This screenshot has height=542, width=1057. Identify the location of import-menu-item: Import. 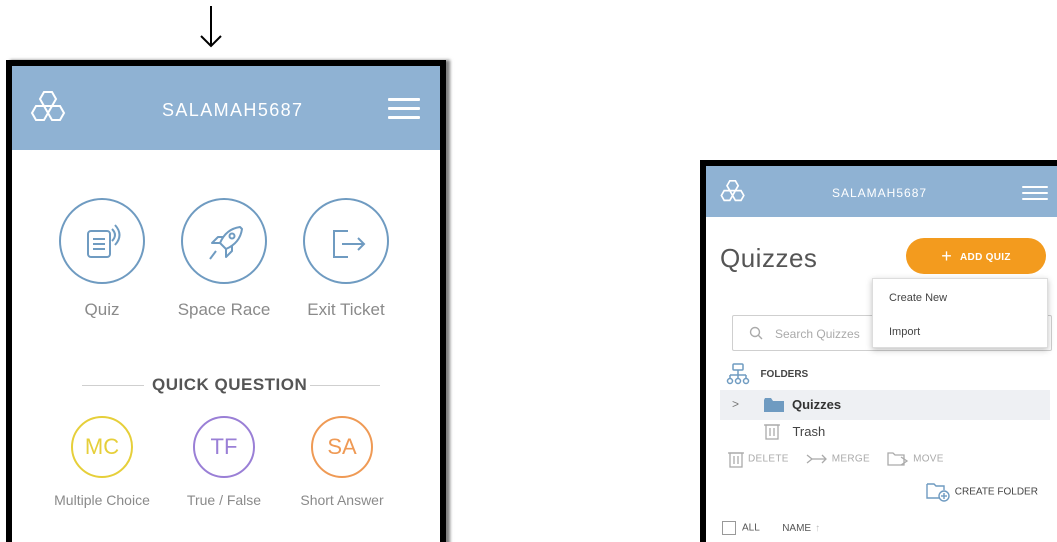
(904, 332).